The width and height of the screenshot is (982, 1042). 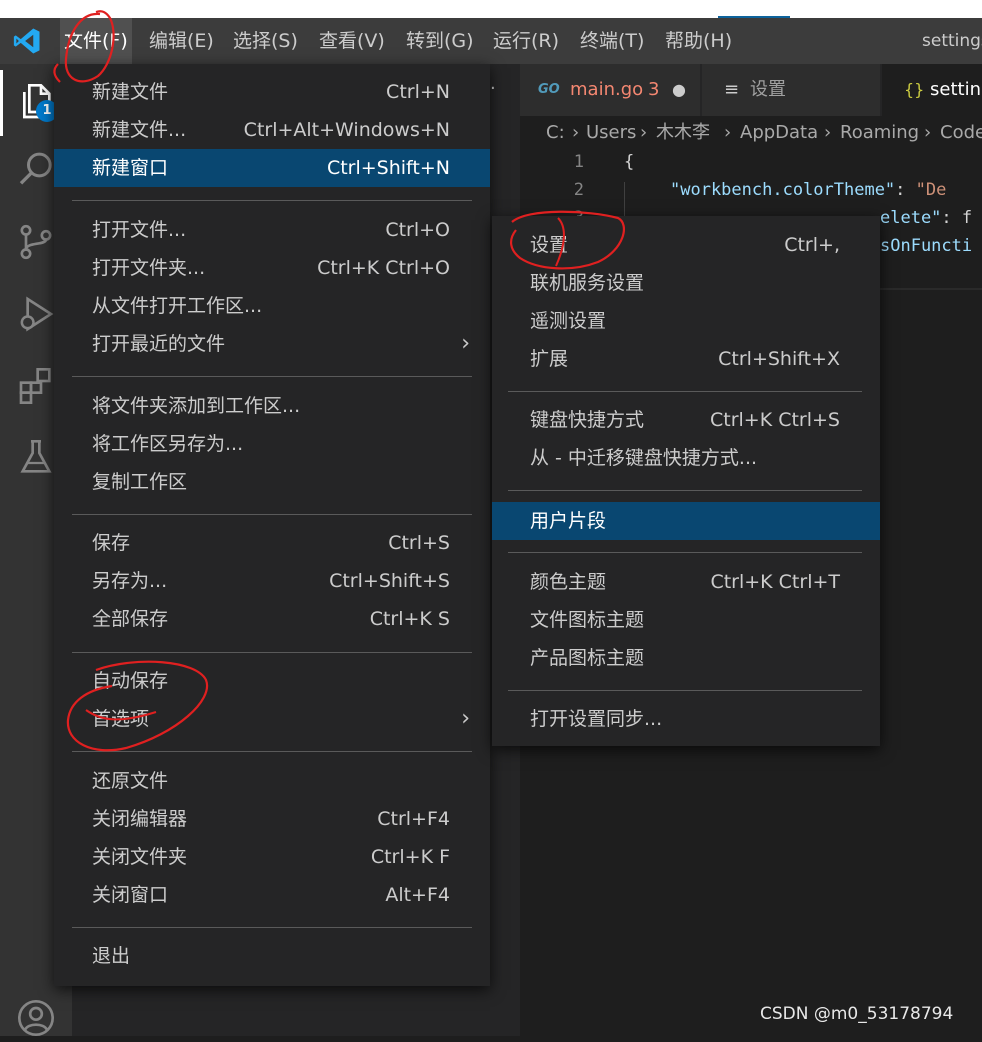 What do you see at coordinates (36, 314) in the screenshot?
I see `run-debug-icon` at bounding box center [36, 314].